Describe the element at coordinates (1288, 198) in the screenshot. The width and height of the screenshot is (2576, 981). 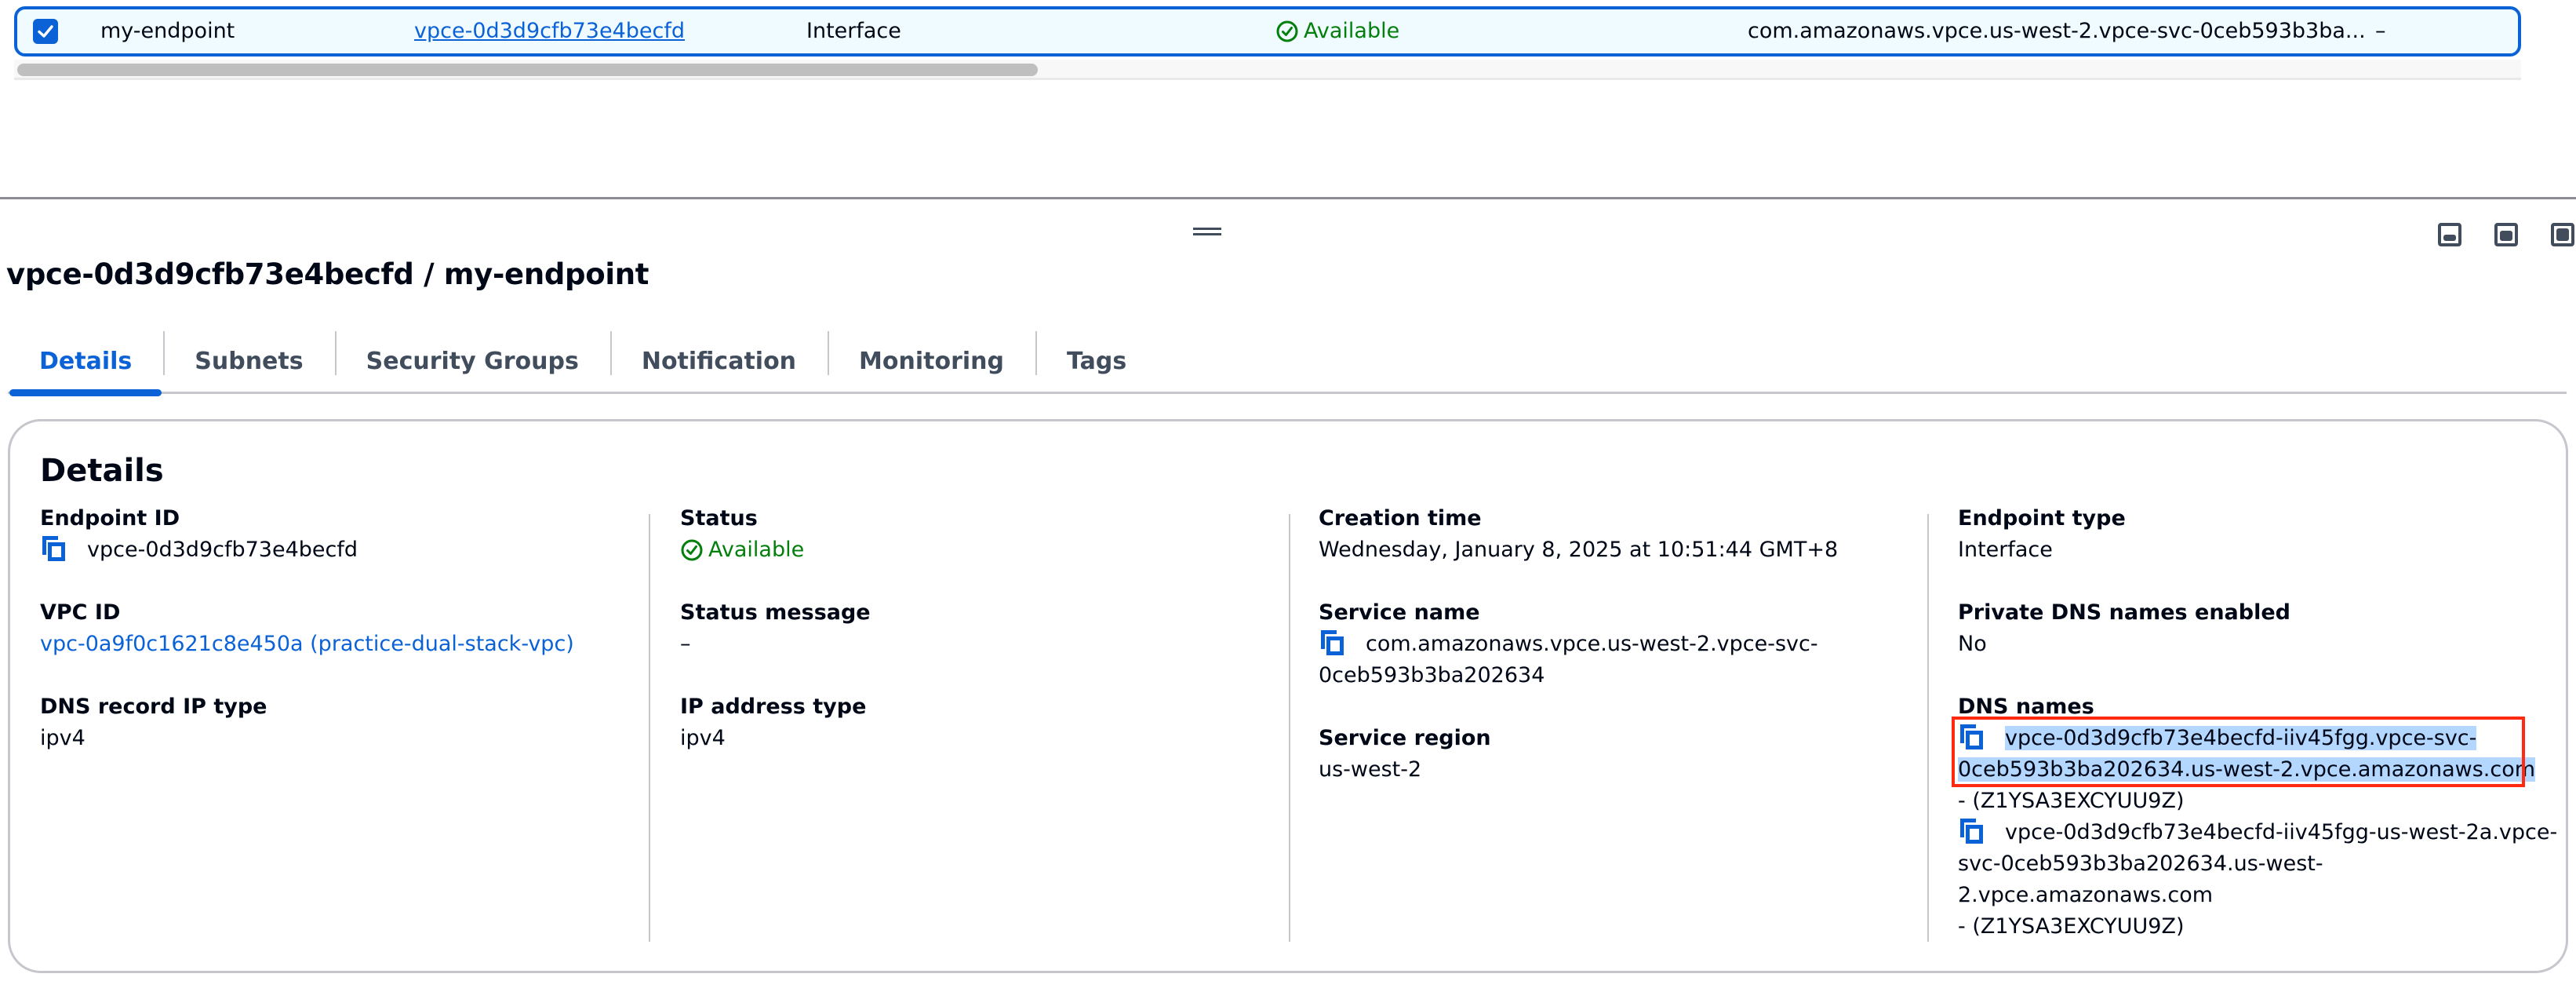
I see `split-panel-divider` at that location.